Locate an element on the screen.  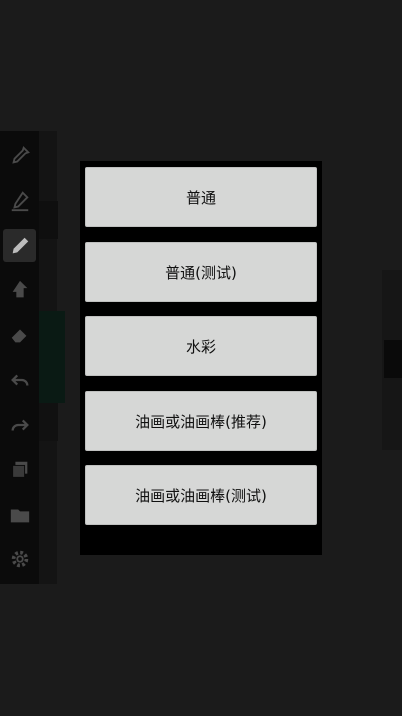
eraser-icon is located at coordinates (19, 334).